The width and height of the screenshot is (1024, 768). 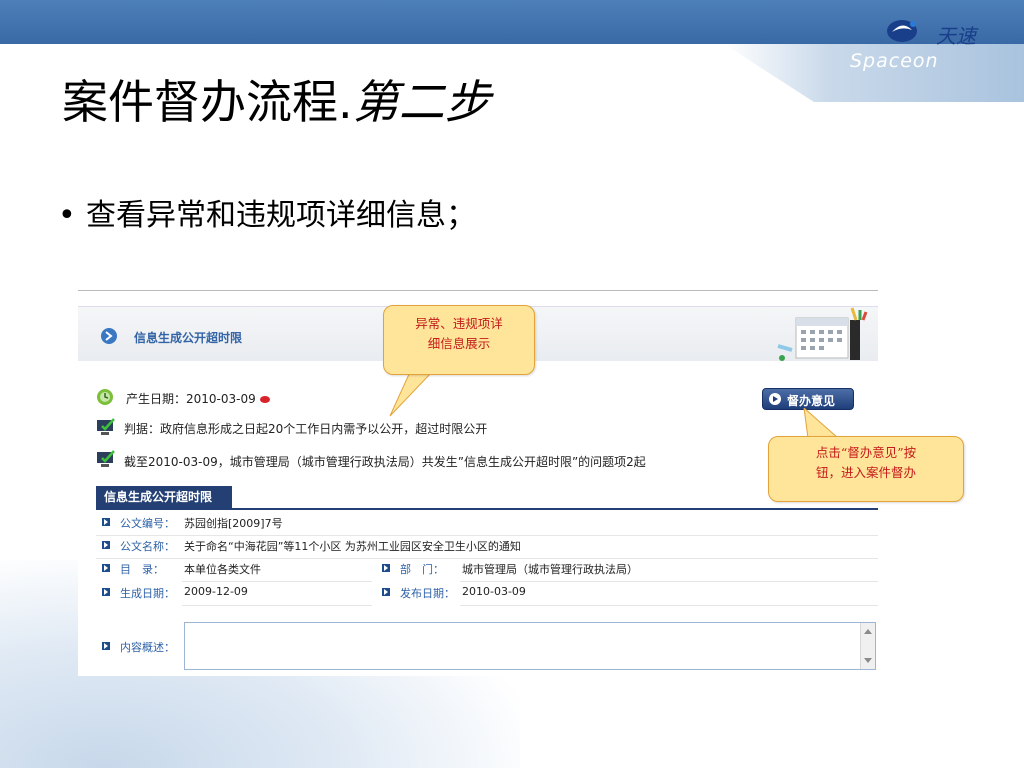 What do you see at coordinates (105, 397) in the screenshot?
I see `clock-icon` at bounding box center [105, 397].